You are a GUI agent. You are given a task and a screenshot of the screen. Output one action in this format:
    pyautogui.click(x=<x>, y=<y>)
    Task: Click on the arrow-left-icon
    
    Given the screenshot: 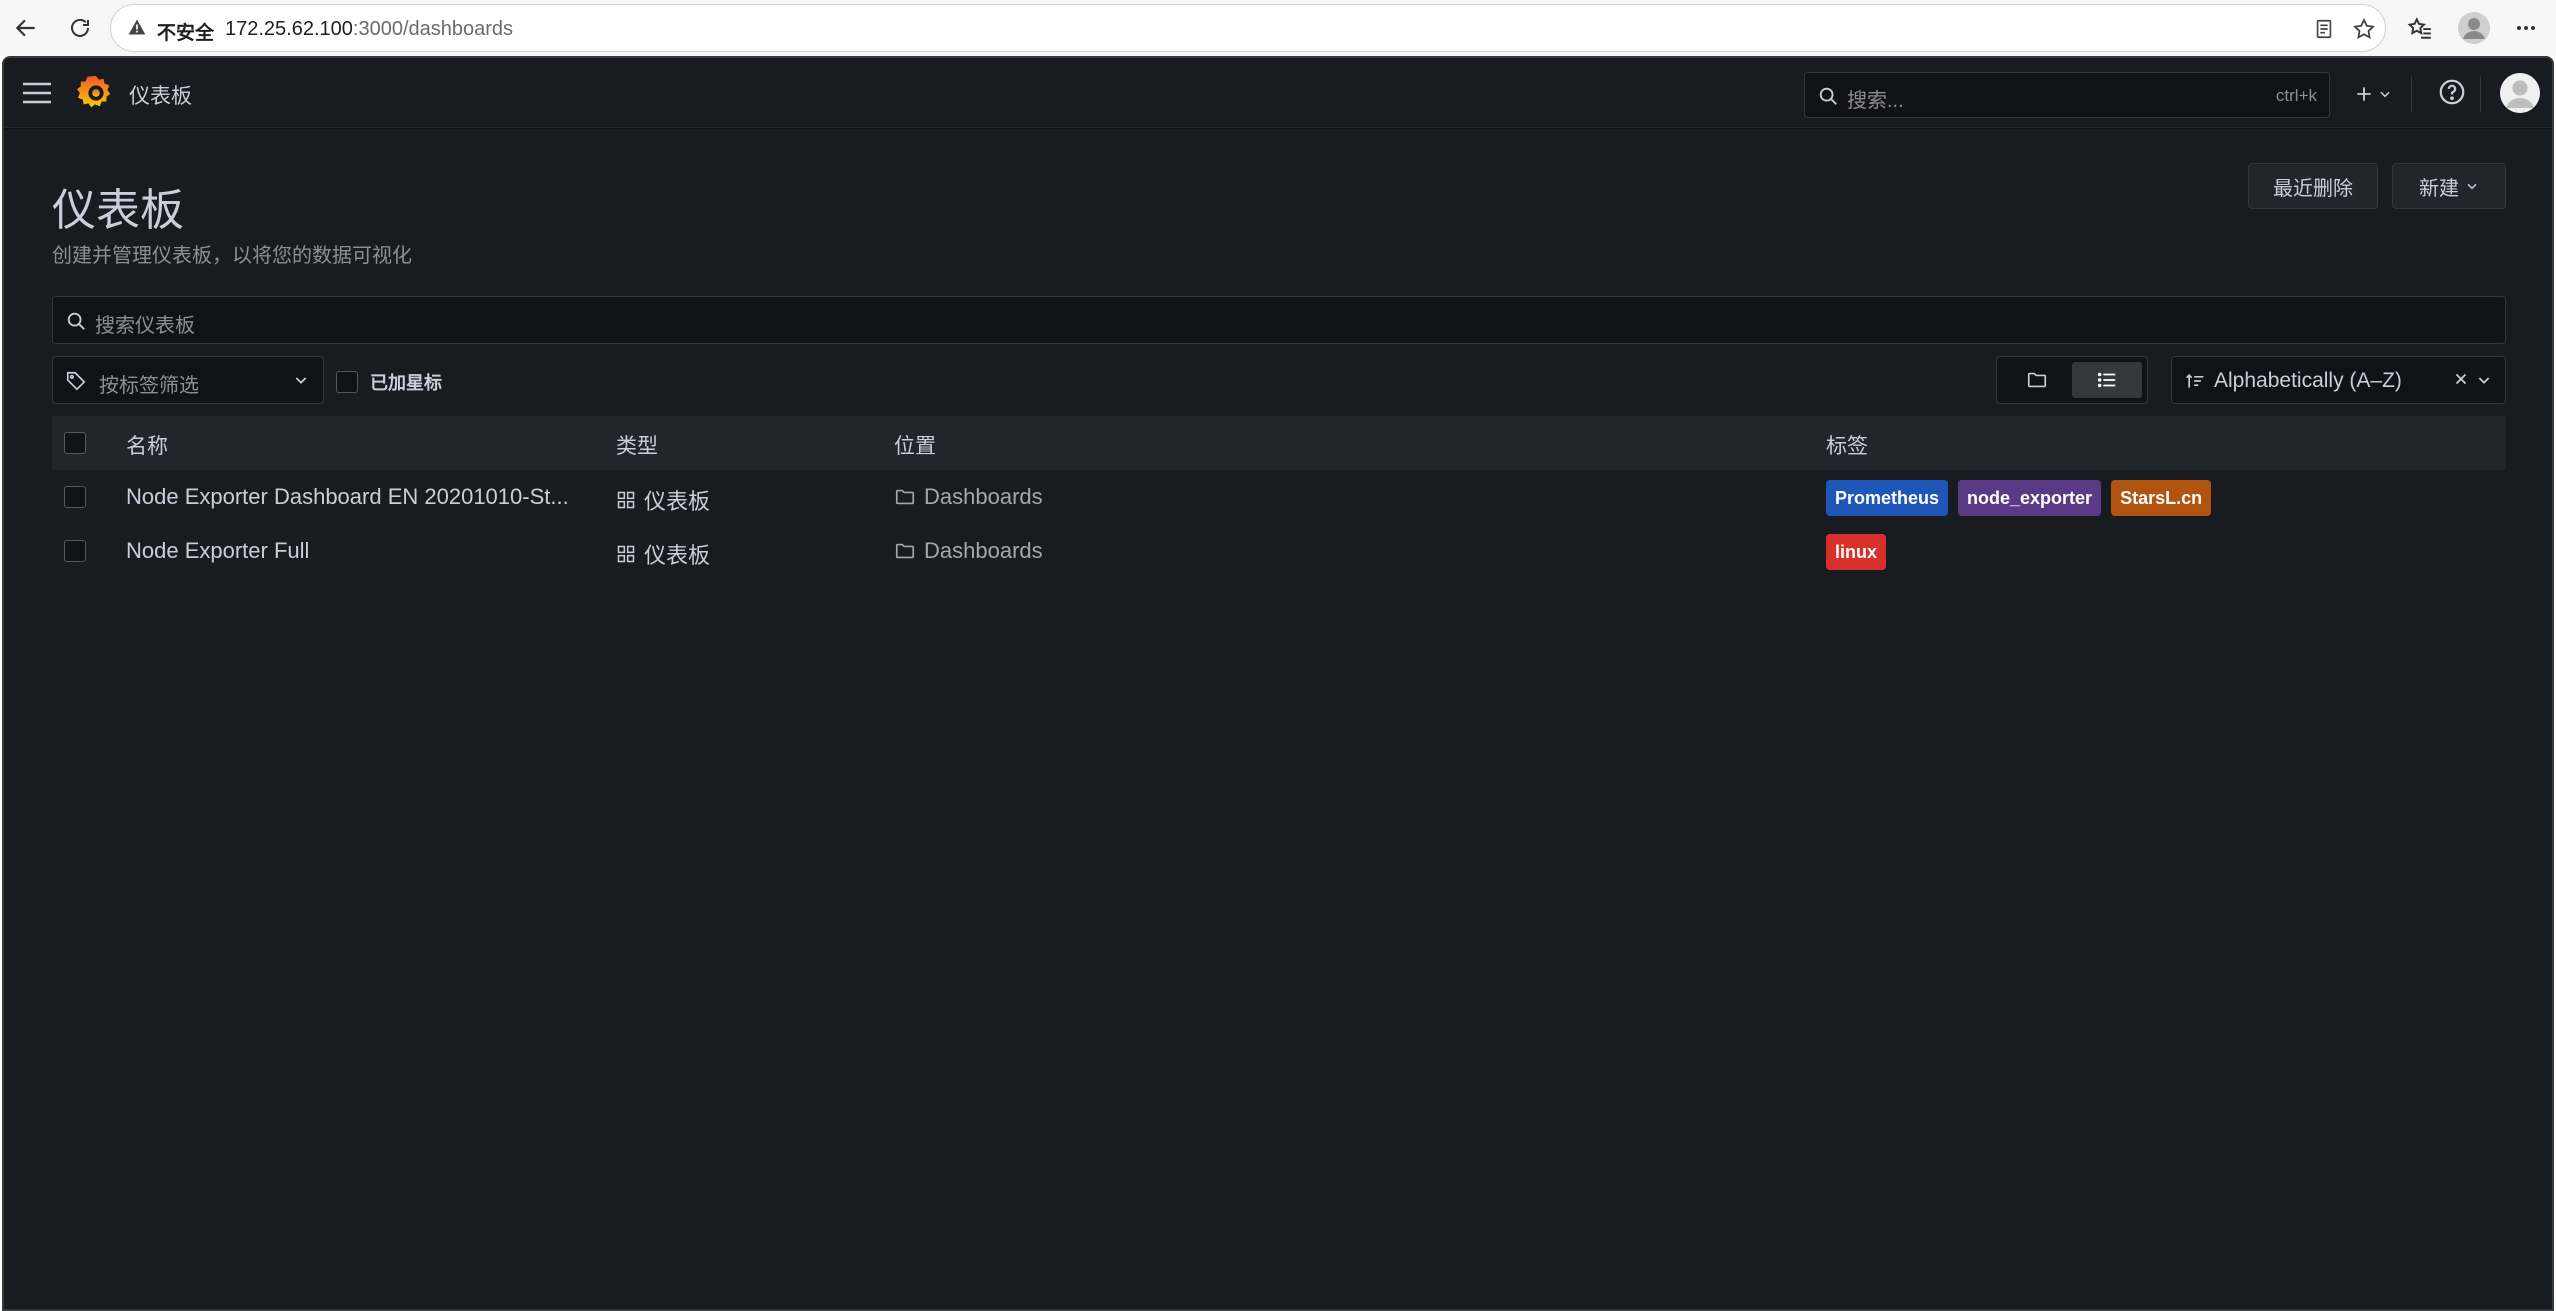 What is the action you would take?
    pyautogui.click(x=25, y=28)
    